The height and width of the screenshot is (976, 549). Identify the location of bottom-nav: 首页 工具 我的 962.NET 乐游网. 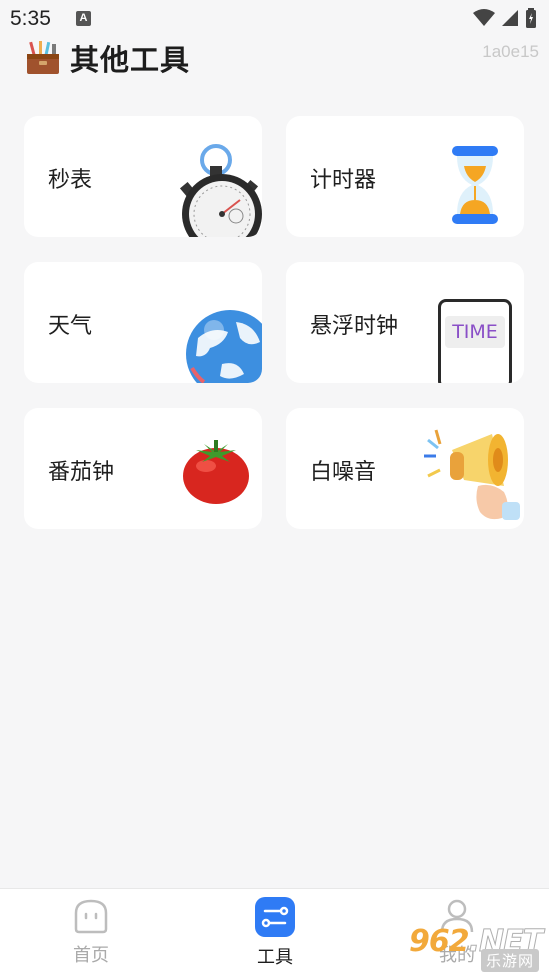
(274, 932).